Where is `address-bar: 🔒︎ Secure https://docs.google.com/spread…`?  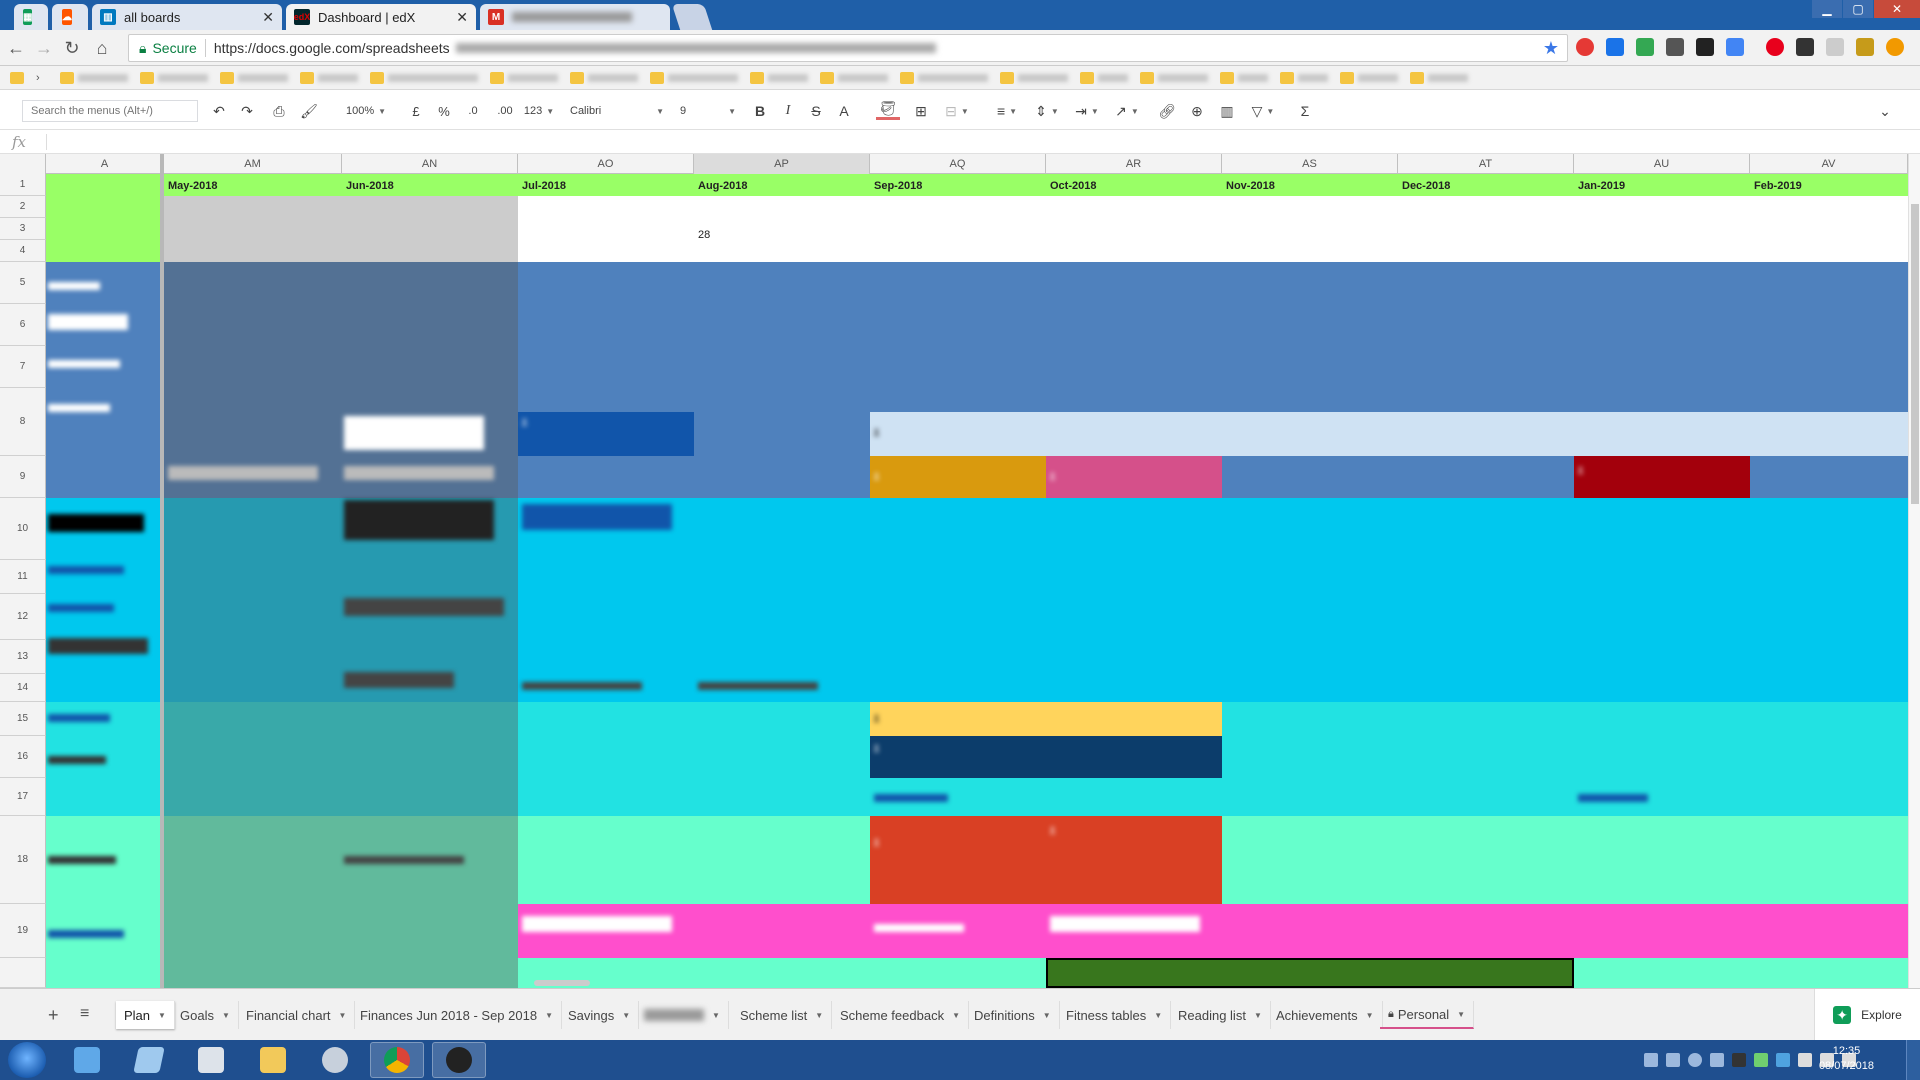
address-bar: 🔒︎ Secure https://docs.google.com/spread… is located at coordinates (848, 48).